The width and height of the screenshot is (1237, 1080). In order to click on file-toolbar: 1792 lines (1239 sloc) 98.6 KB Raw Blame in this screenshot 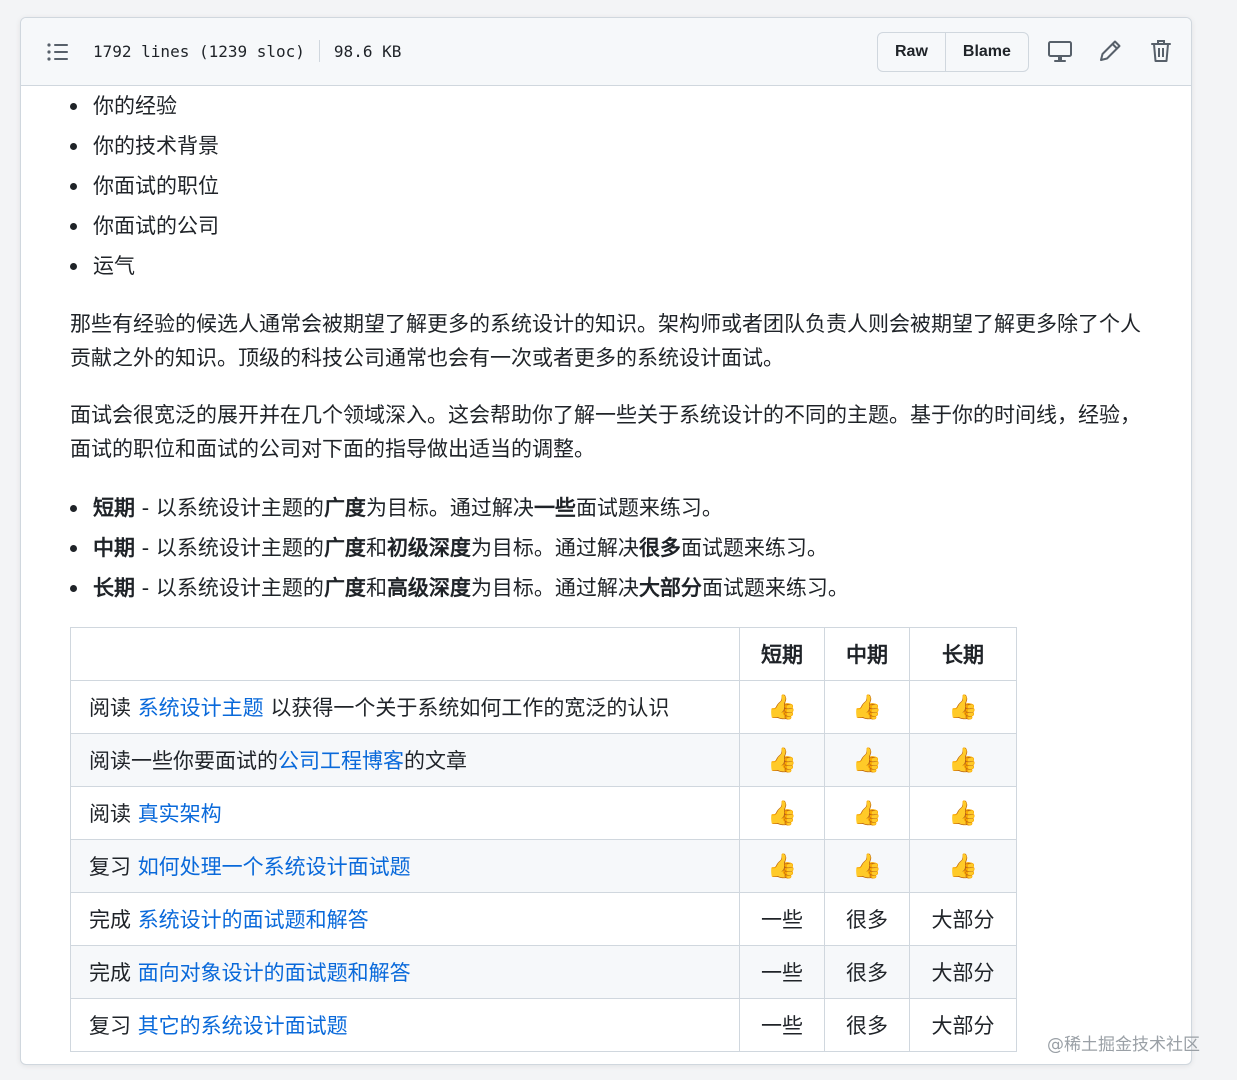, I will do `click(606, 52)`.